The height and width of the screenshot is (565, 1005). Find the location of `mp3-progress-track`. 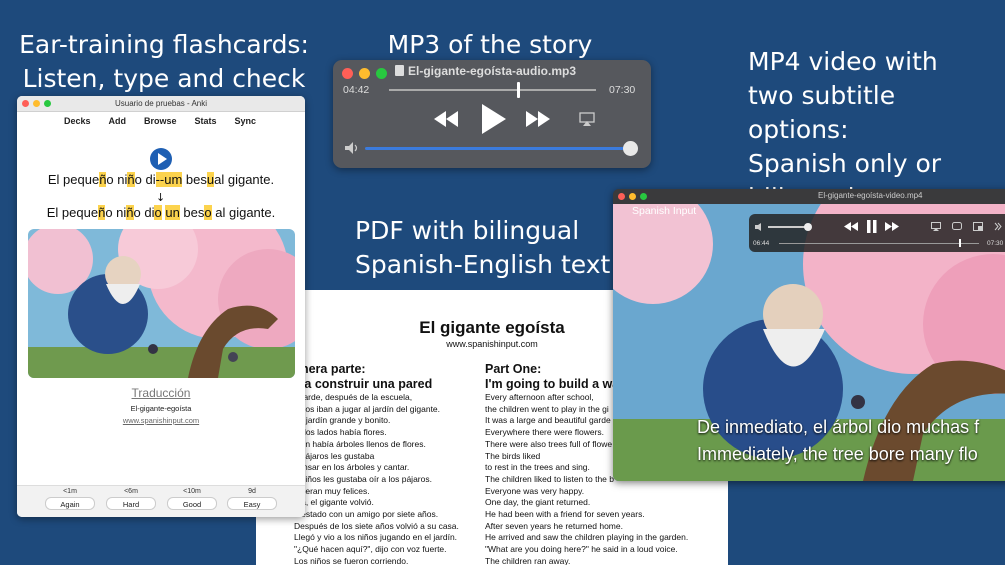

mp3-progress-track is located at coordinates (492, 90).